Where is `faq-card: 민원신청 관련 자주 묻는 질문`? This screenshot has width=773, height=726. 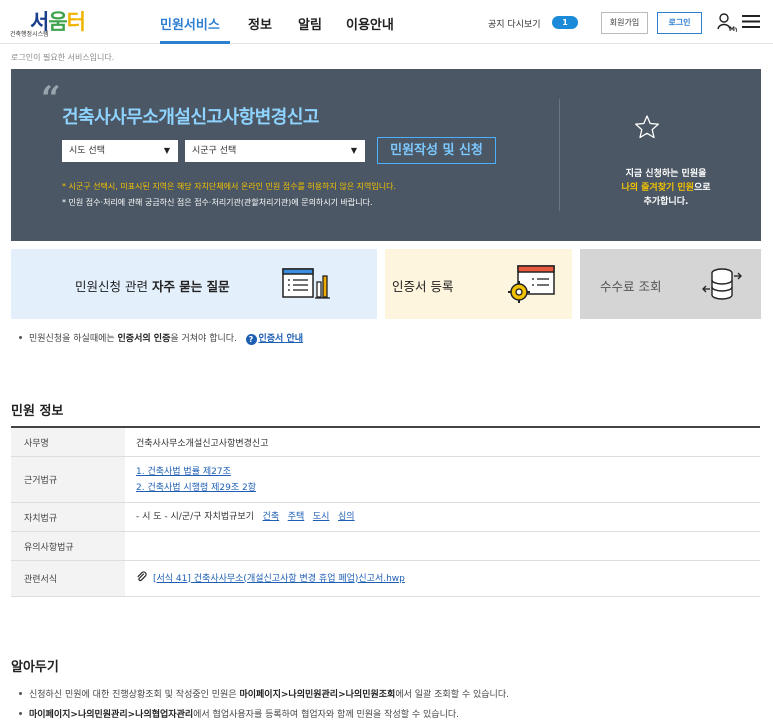
faq-card: 민원신청 관련 자주 묻는 질문 is located at coordinates (194, 284).